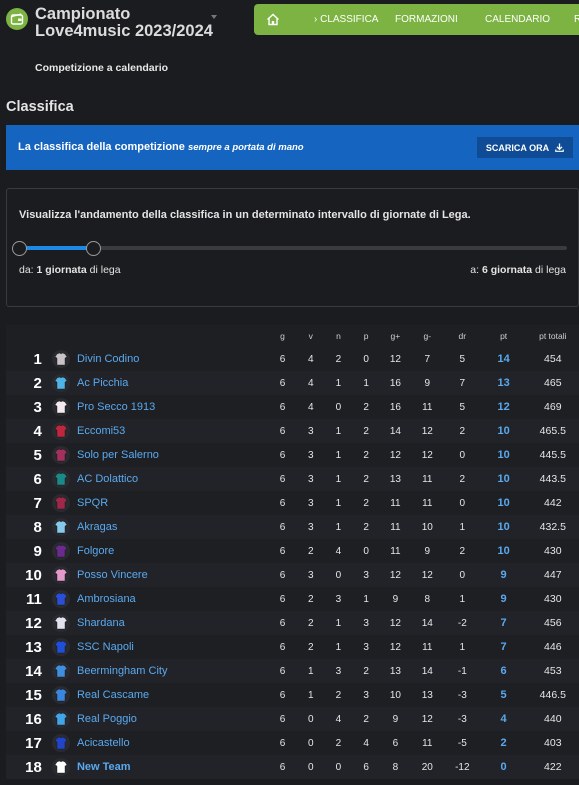 The height and width of the screenshot is (785, 579). I want to click on nav-calendario: CALENDARIO, so click(517, 19).